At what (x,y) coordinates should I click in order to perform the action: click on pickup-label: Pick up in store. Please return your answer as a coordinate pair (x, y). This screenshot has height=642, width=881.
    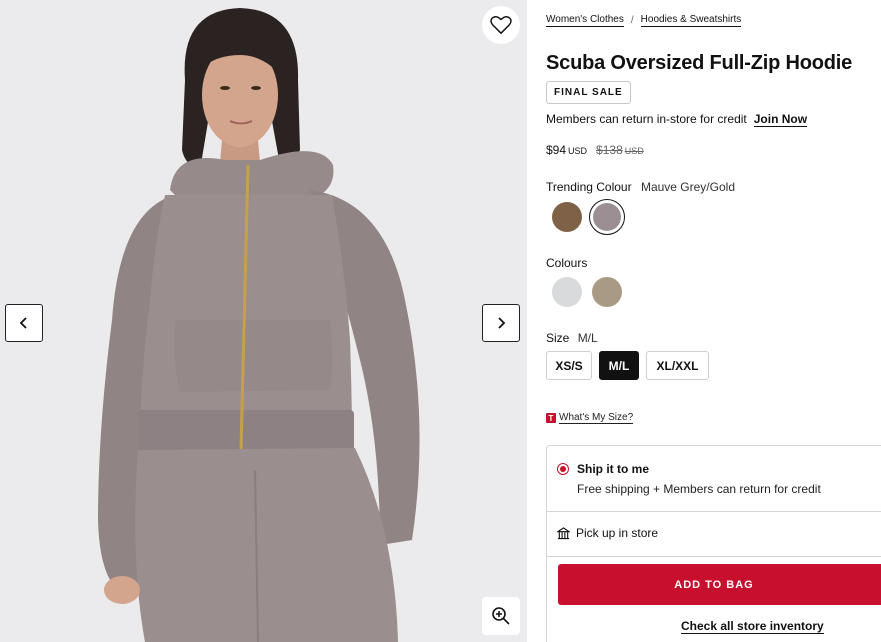
    Looking at the image, I should click on (617, 533).